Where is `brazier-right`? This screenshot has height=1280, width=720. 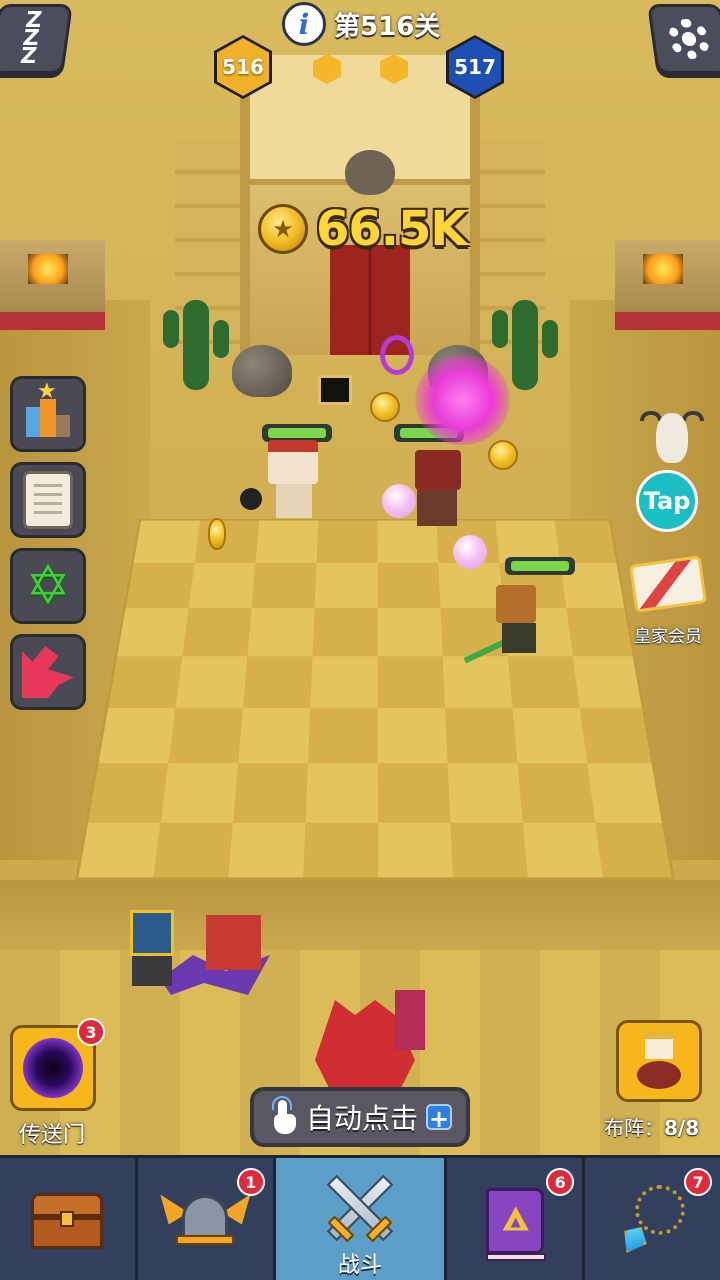
brazier-right is located at coordinates (667, 285).